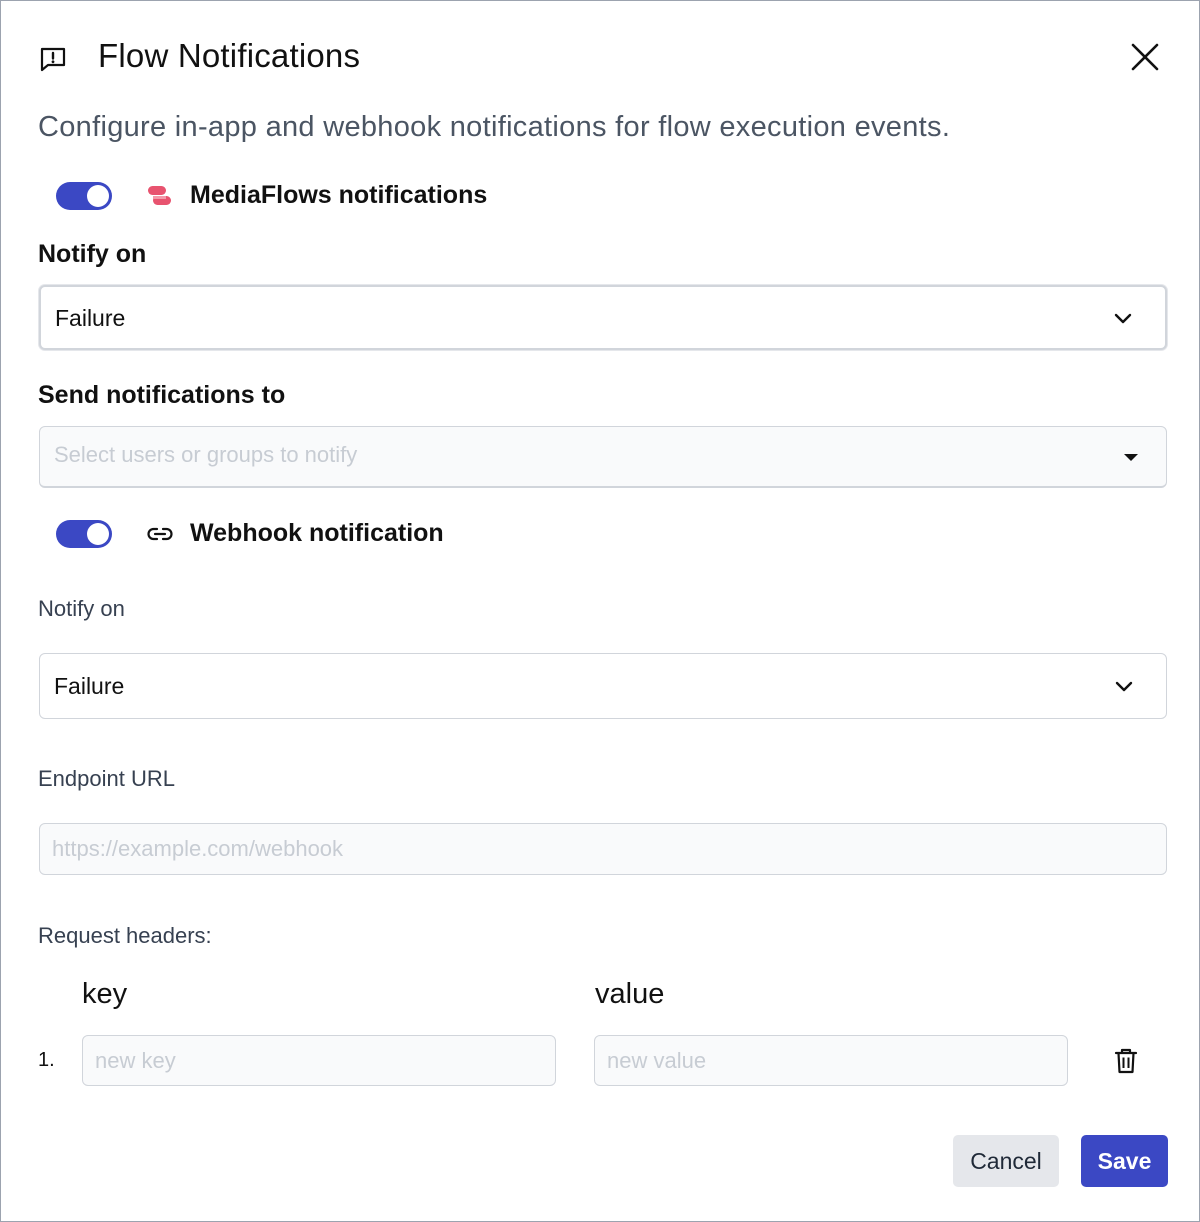  I want to click on mediaflows-logo-icon, so click(159, 195).